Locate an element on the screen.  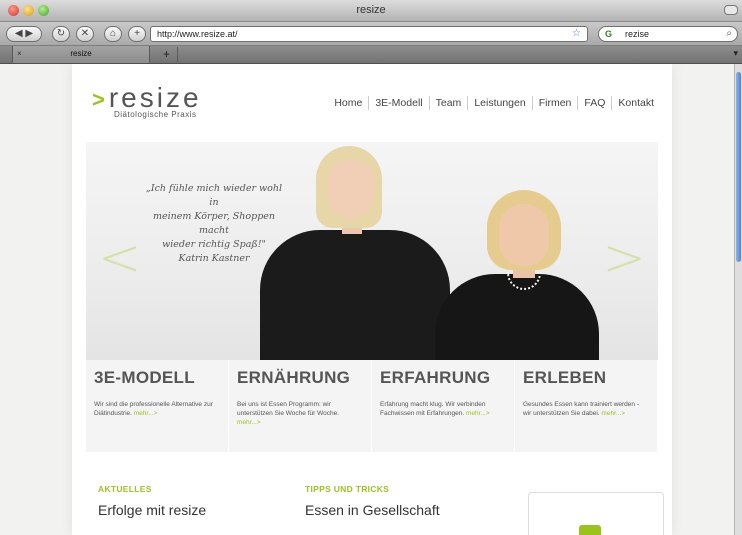
back-forward-button: ◀ ▶ is located at coordinates (24, 34).